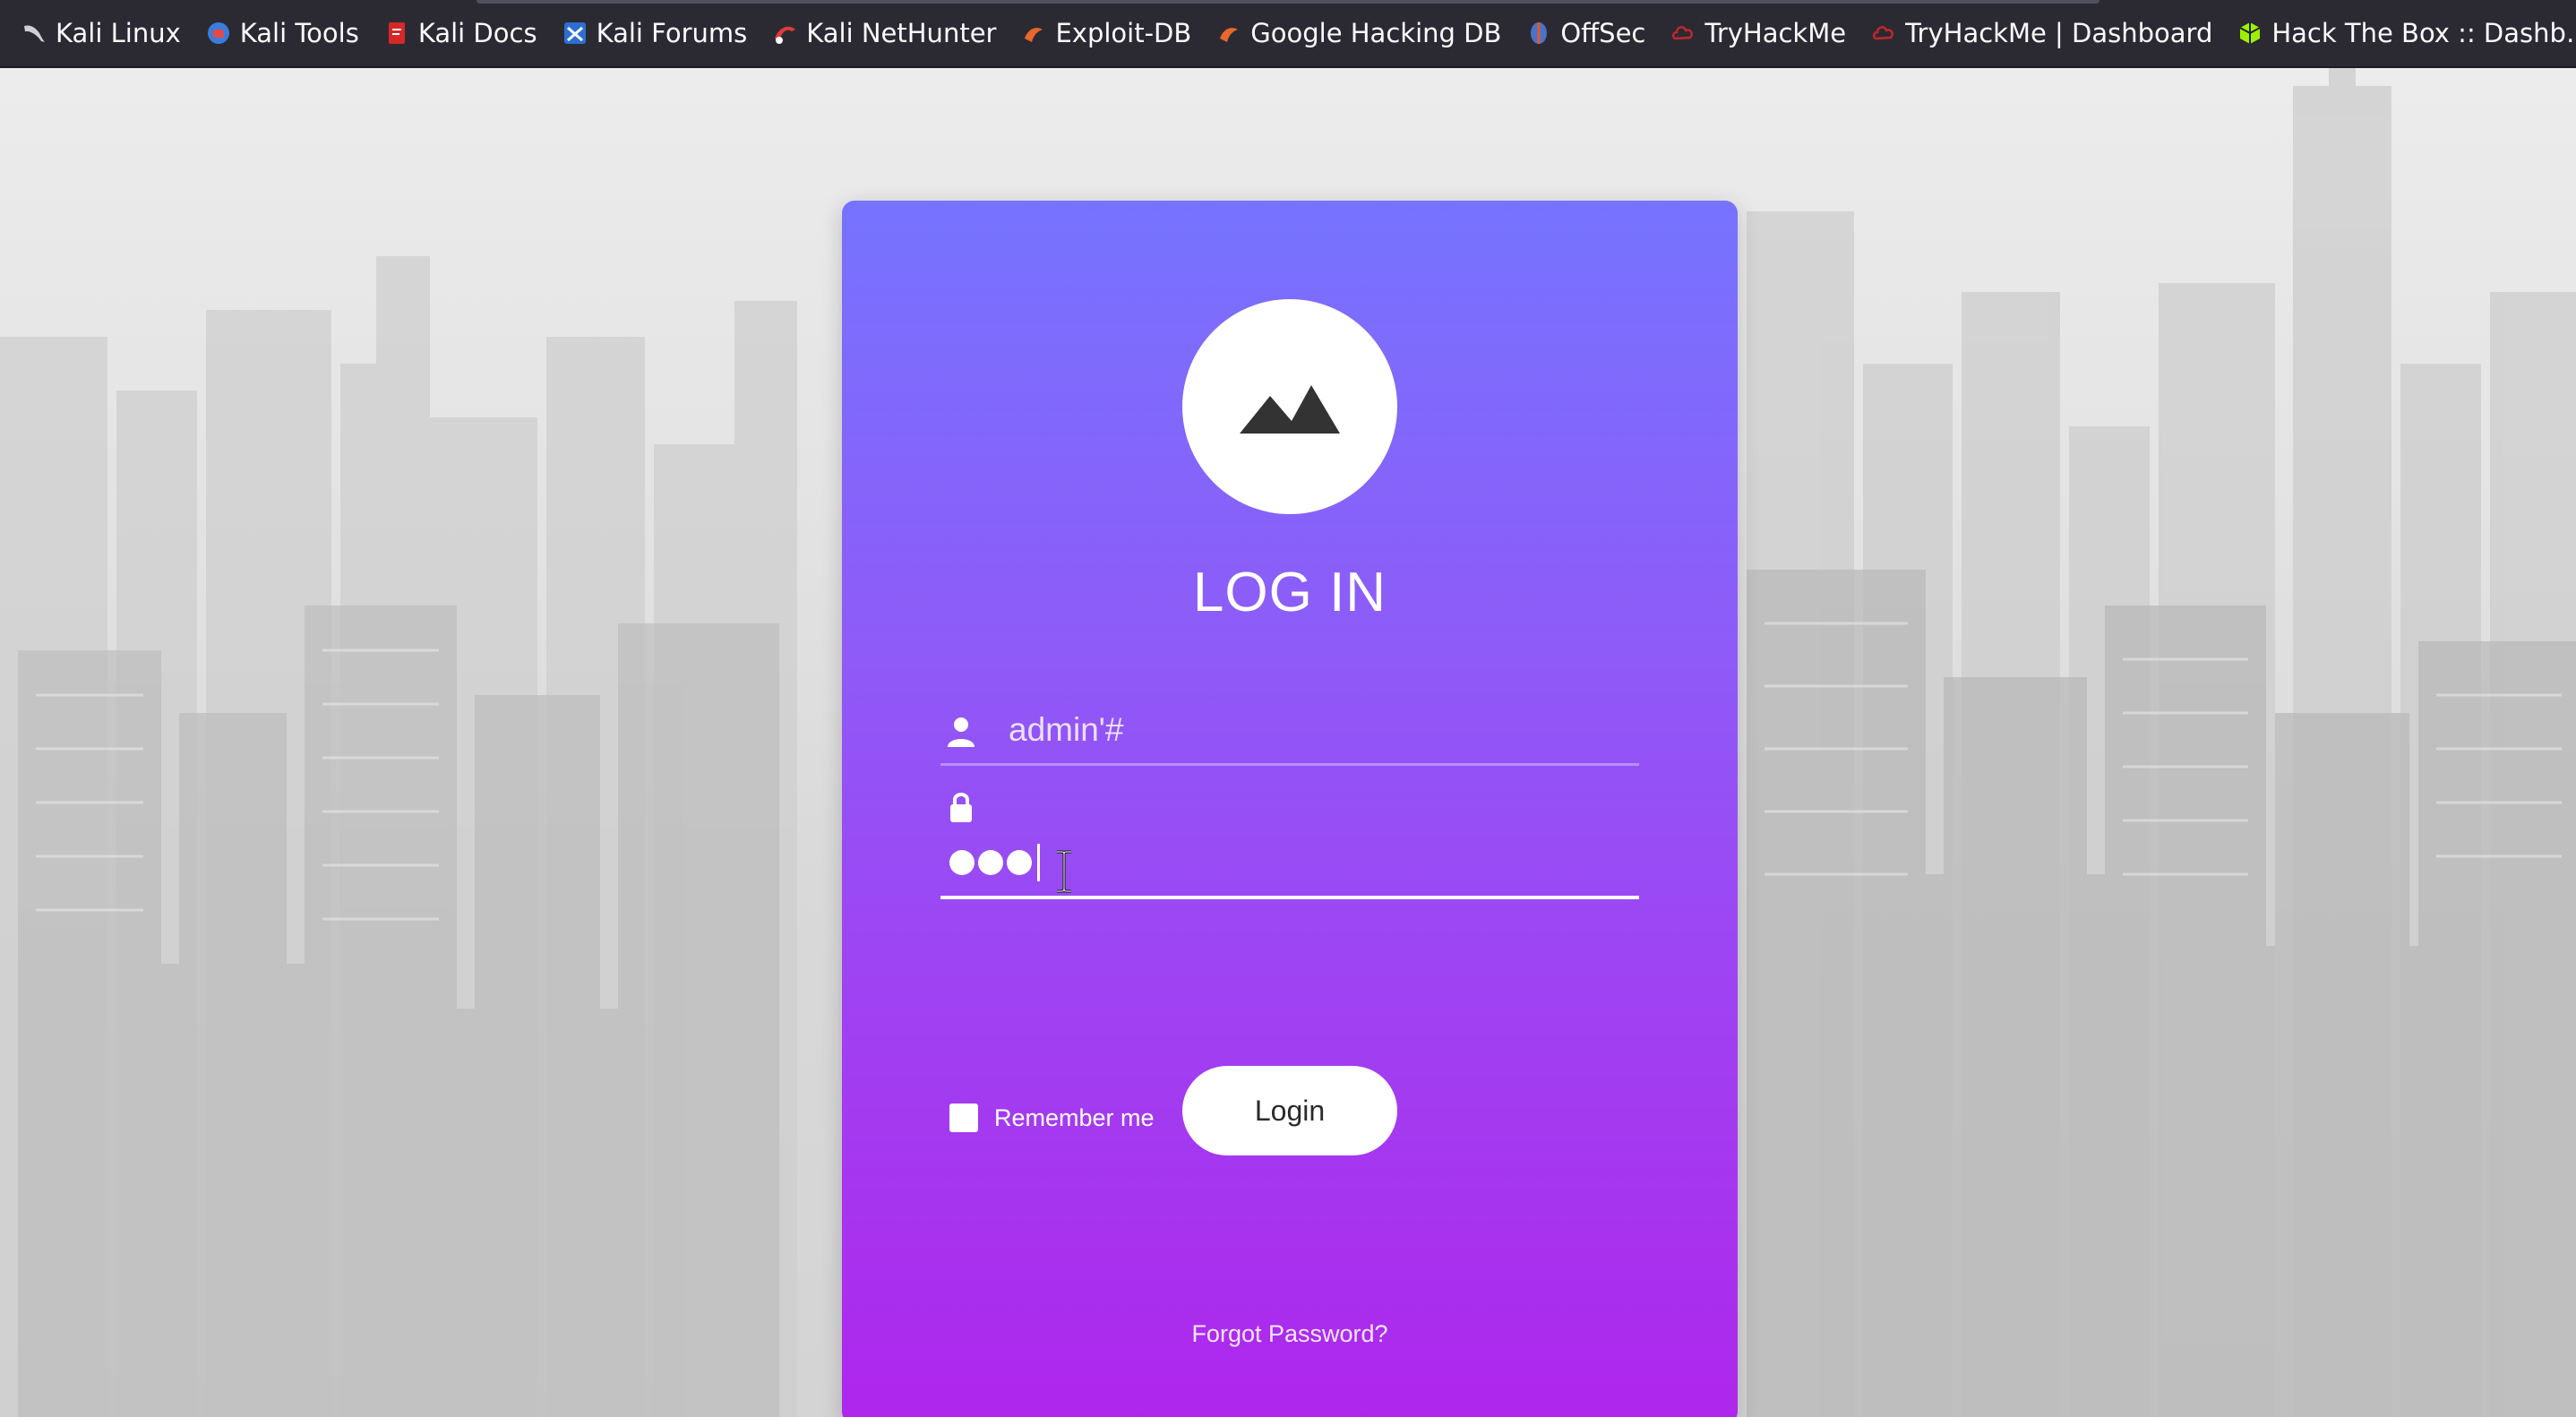 This screenshot has height=1417, width=2576. What do you see at coordinates (1074, 1117) in the screenshot?
I see `remember-me-label: Remember me` at bounding box center [1074, 1117].